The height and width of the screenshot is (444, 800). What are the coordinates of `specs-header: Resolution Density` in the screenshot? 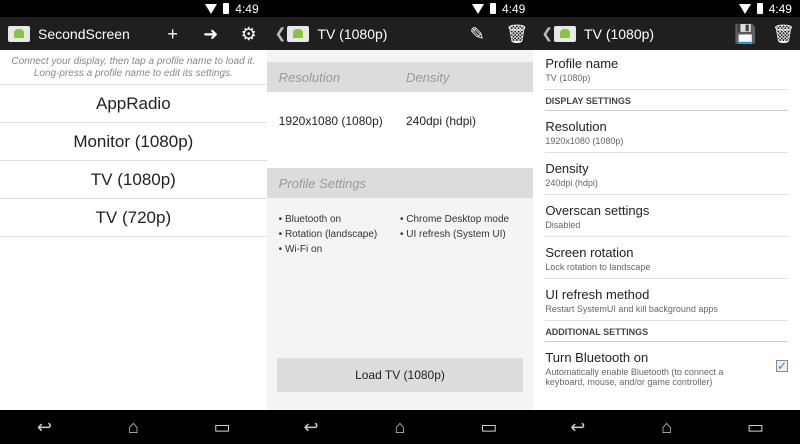 It's located at (400, 77).